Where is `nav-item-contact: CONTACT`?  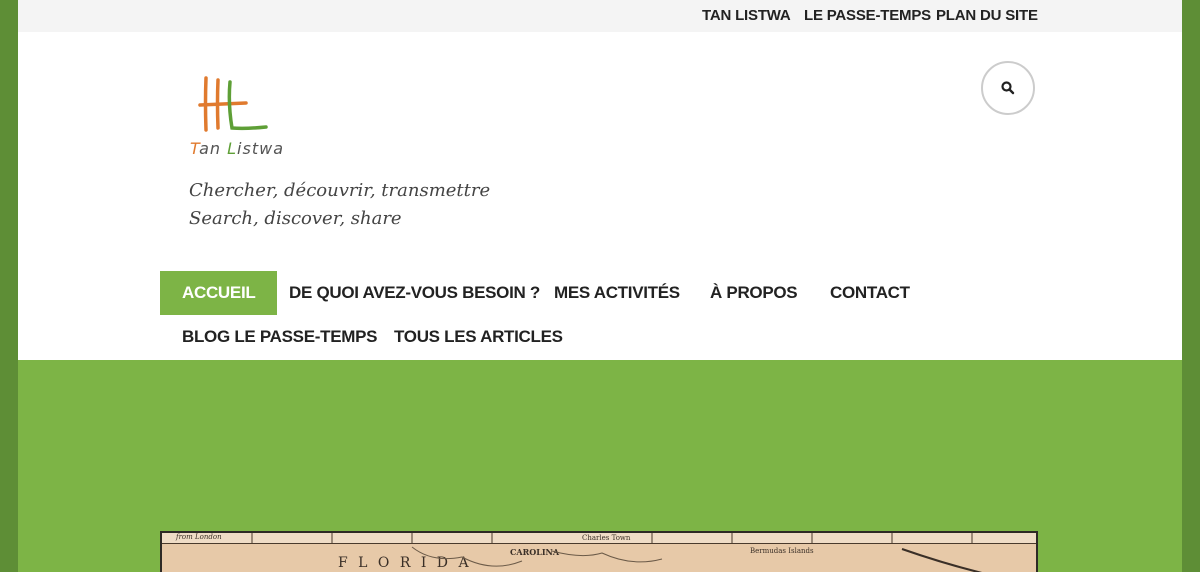
nav-item-contact: CONTACT is located at coordinates (870, 293).